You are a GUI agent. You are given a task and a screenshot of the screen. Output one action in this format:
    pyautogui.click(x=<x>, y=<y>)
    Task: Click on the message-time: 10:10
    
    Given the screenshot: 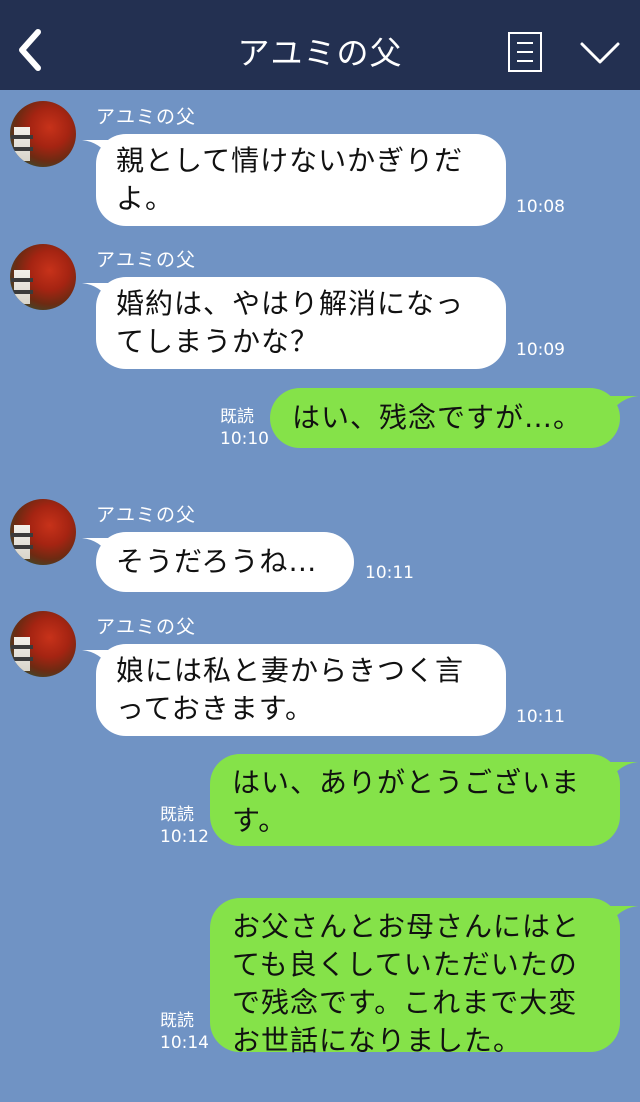 What is the action you would take?
    pyautogui.click(x=244, y=439)
    